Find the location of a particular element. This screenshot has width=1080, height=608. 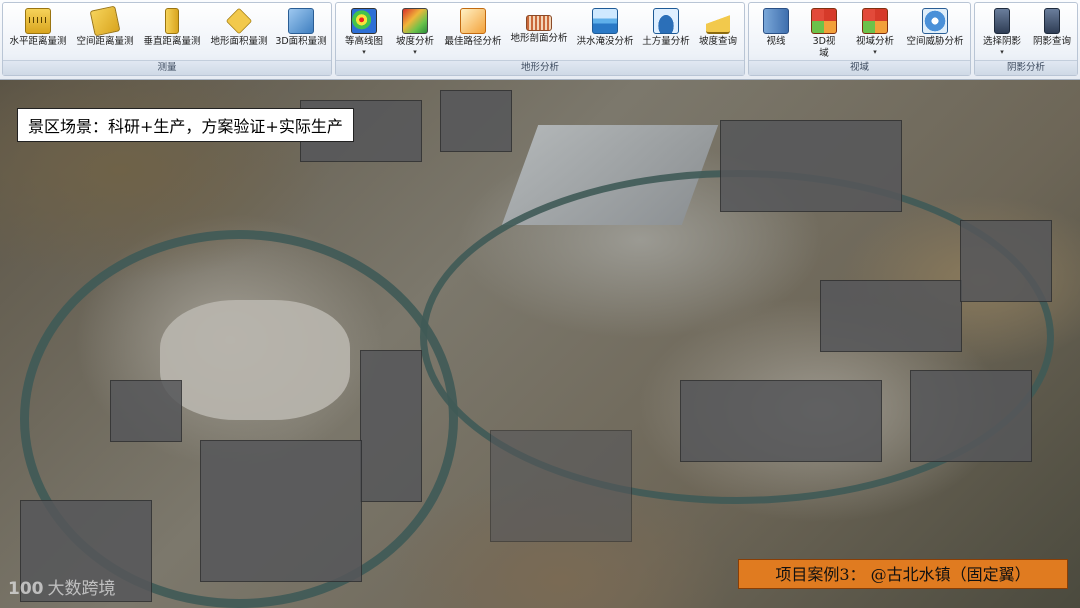

area-3d-button: 3D面积量测 is located at coordinates (301, 33).